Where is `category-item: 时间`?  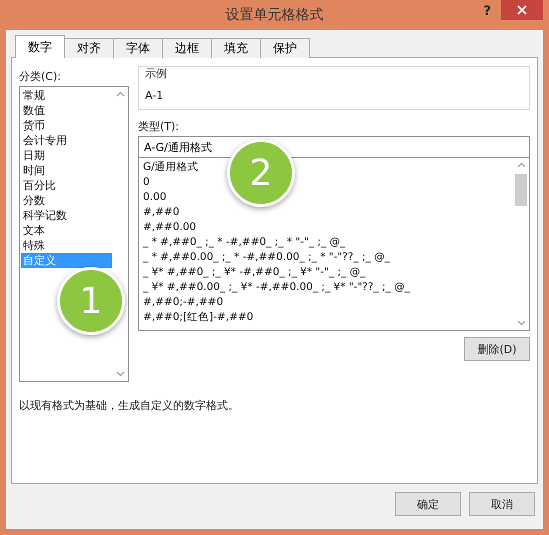 category-item: 时间 is located at coordinates (66, 170).